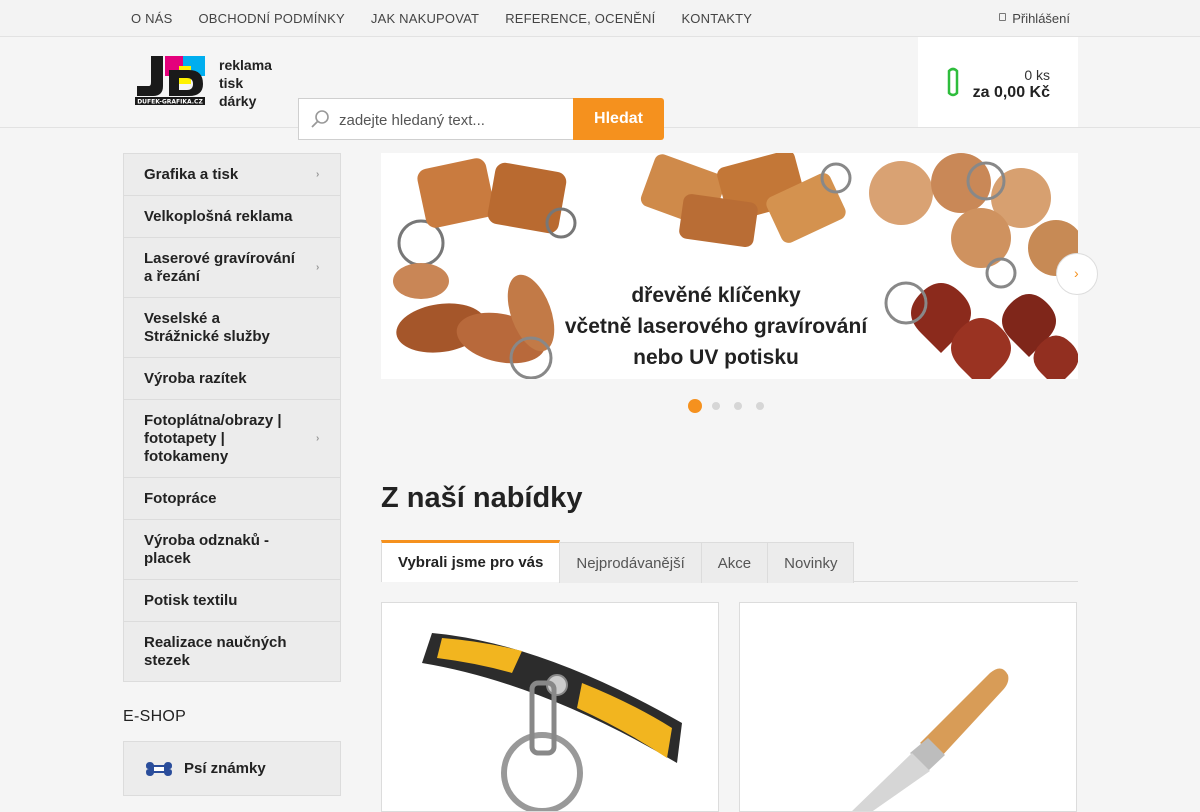 The image size is (1200, 812). I want to click on search-icon, so click(320, 119).